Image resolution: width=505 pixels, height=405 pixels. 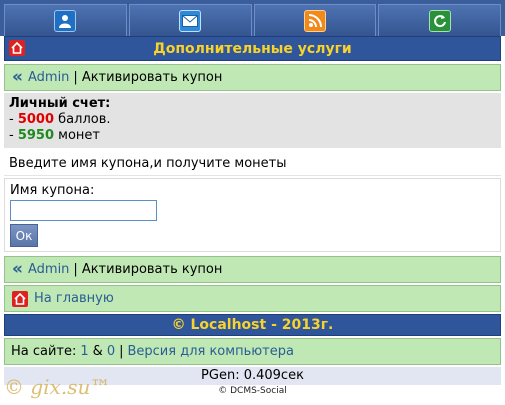 I want to click on coupon-prompt: Введите имя купона,и получите монеты, so click(x=252, y=163).